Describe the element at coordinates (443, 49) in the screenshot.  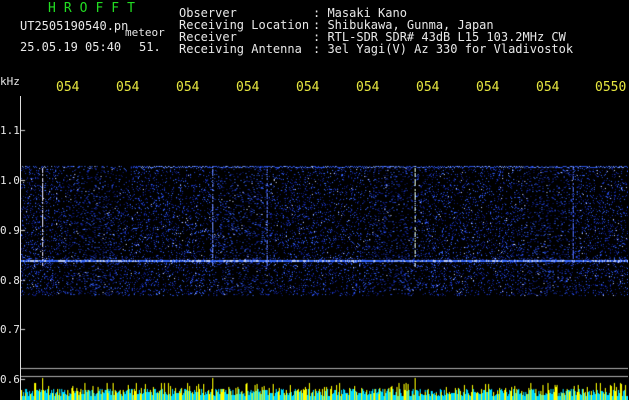
I see `info-value-antenna: : 3el Yagi(V) Az 330 for Vladivostok` at that location.